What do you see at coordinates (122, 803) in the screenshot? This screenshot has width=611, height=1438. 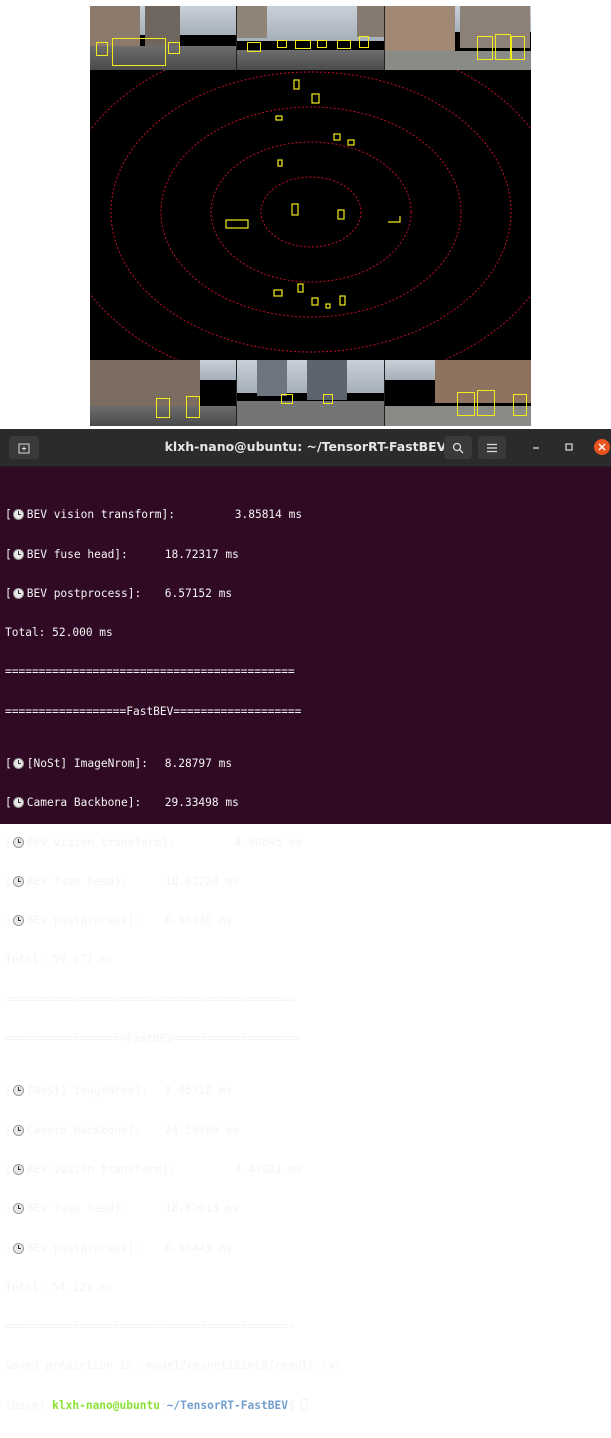 I see `log-line: [Camera Backbone]: 29.33498 ms` at bounding box center [122, 803].